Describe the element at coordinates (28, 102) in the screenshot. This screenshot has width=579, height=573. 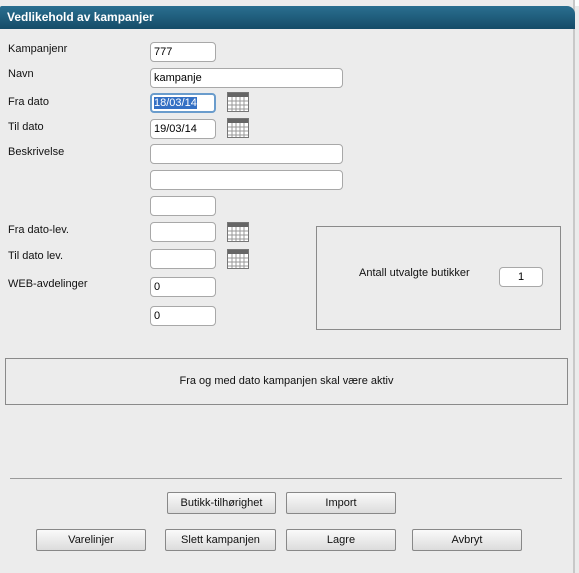
I see `fra-dato-label: Fra dato` at that location.